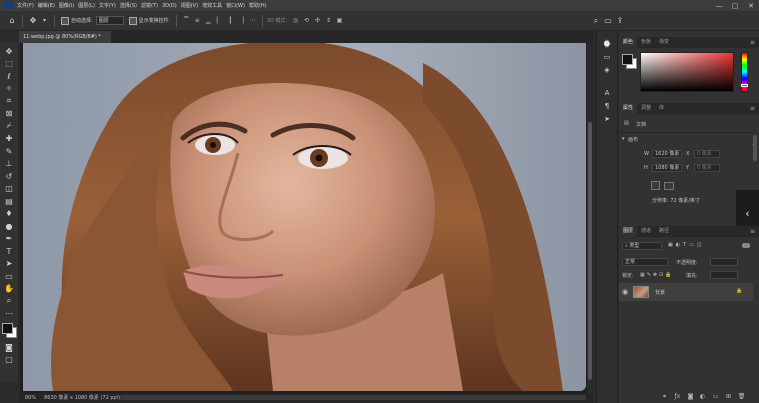 The width and height of the screenshot is (759, 403). What do you see at coordinates (107, 5) in the screenshot?
I see `menu-type: 文字(Y)` at bounding box center [107, 5].